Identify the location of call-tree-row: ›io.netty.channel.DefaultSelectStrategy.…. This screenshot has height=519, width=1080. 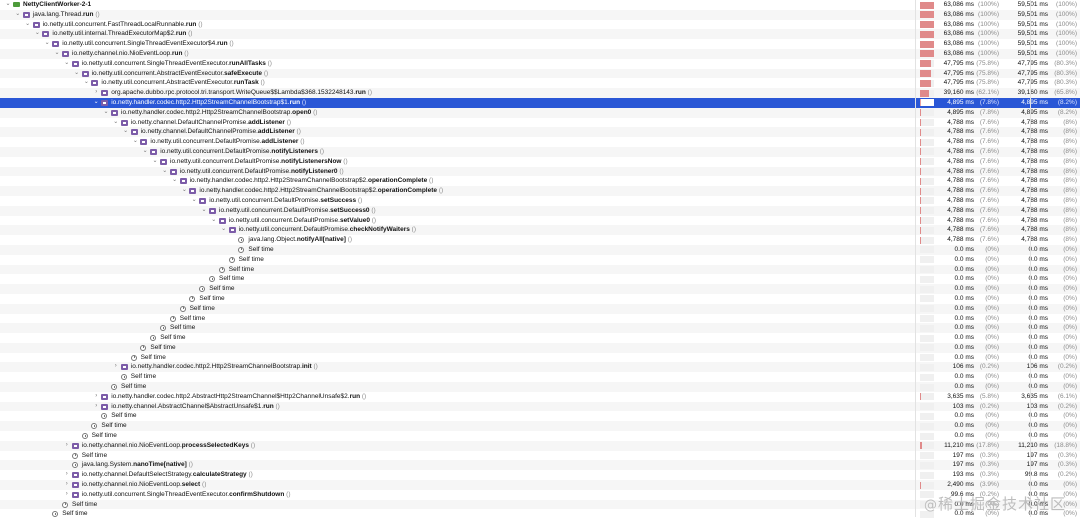
(540, 475).